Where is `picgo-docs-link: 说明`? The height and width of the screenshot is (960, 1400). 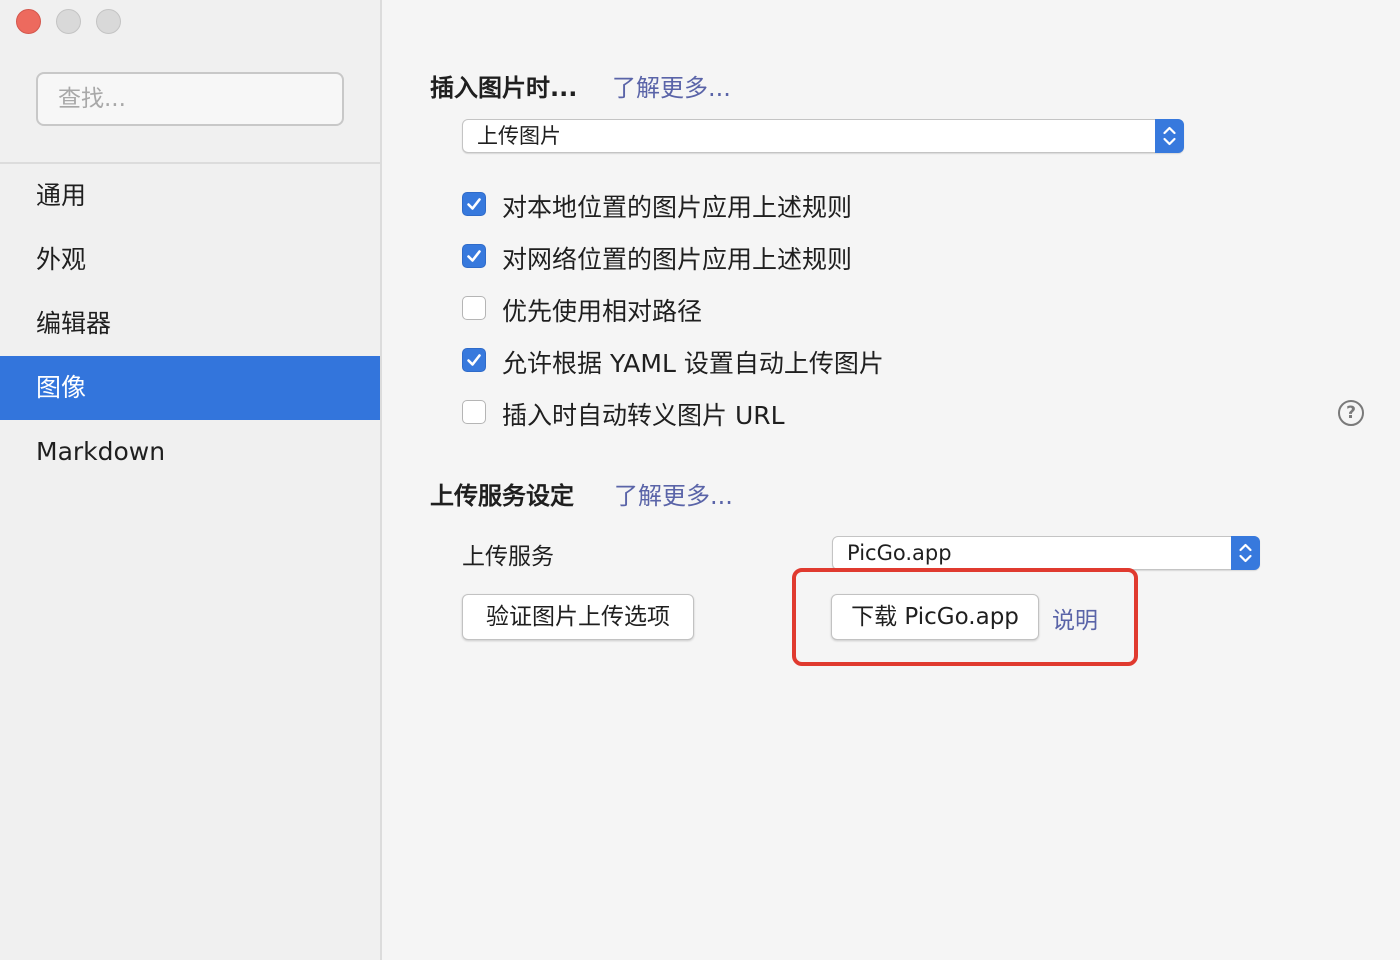
picgo-docs-link: 说明 is located at coordinates (1075, 618).